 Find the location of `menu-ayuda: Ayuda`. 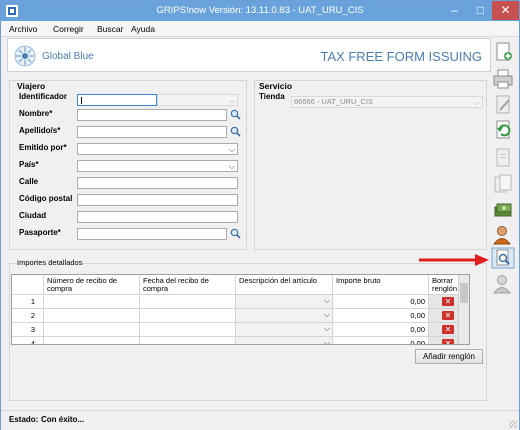

menu-ayuda: Ayuda is located at coordinates (143, 29).